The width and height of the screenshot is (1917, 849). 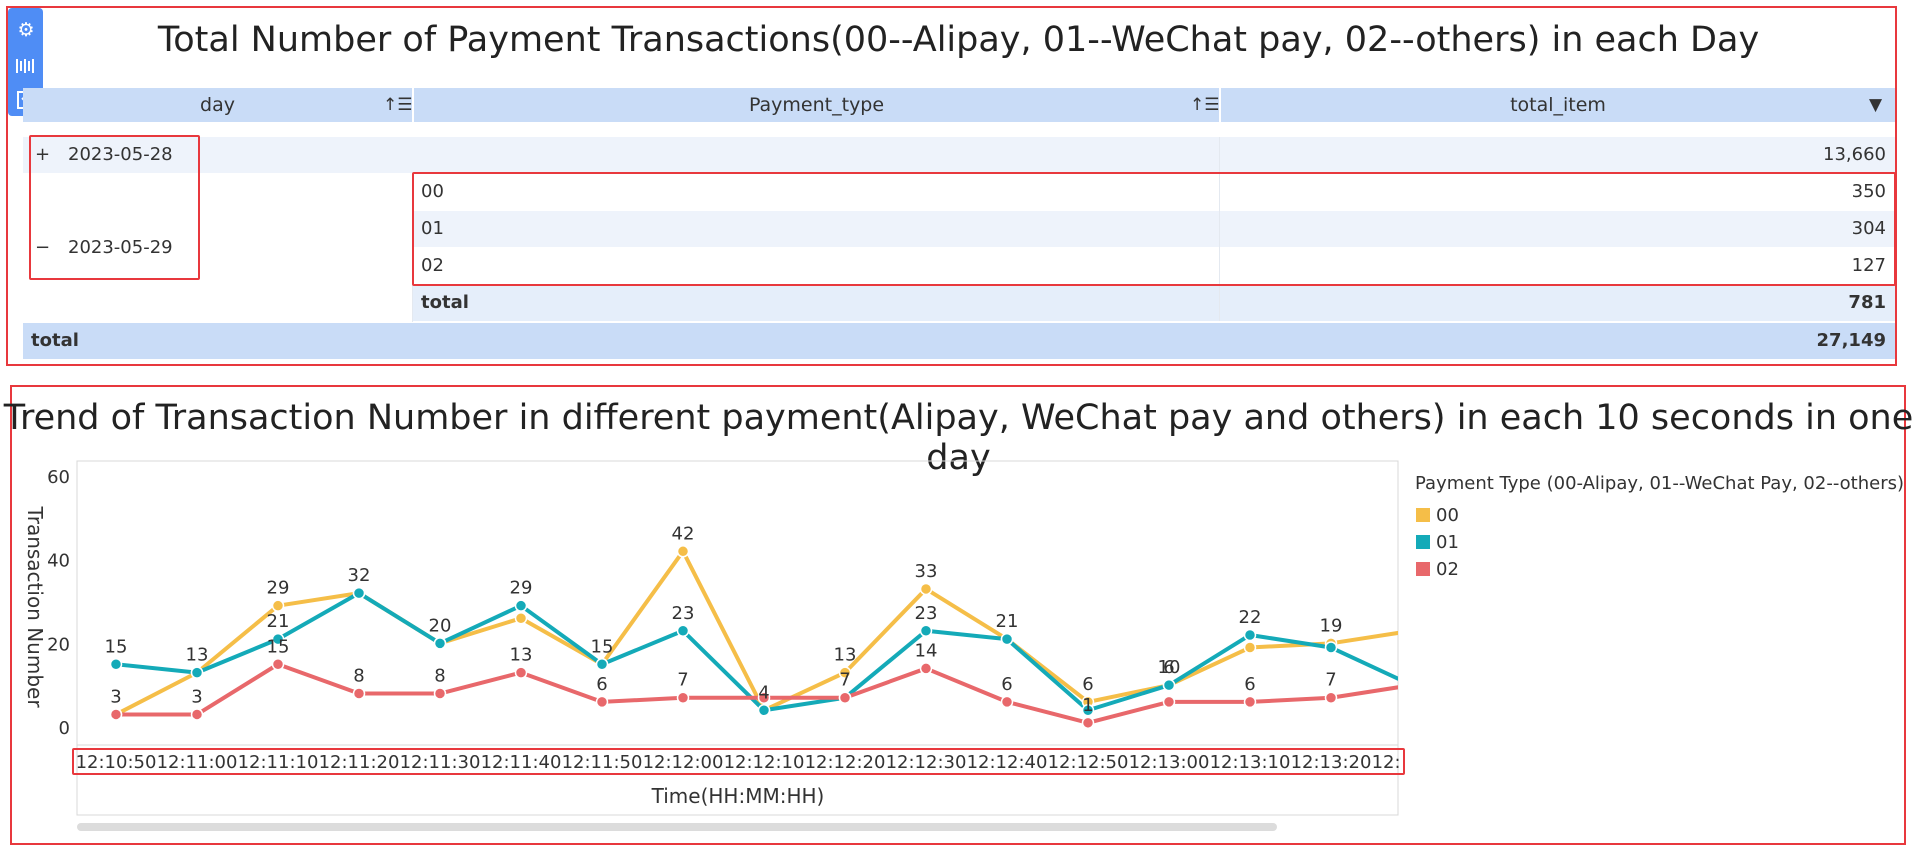 What do you see at coordinates (677, 827) in the screenshot?
I see `chart-scrollbar` at bounding box center [677, 827].